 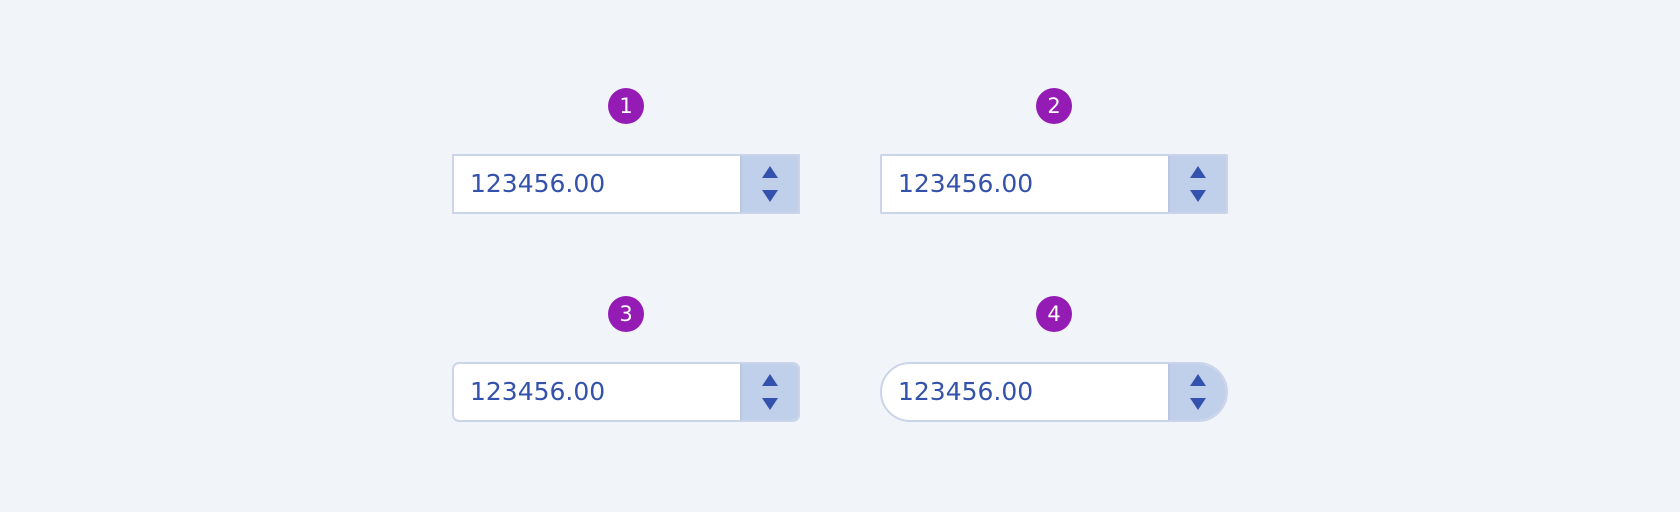 I want to click on example-number-badge: 4, so click(x=1054, y=314).